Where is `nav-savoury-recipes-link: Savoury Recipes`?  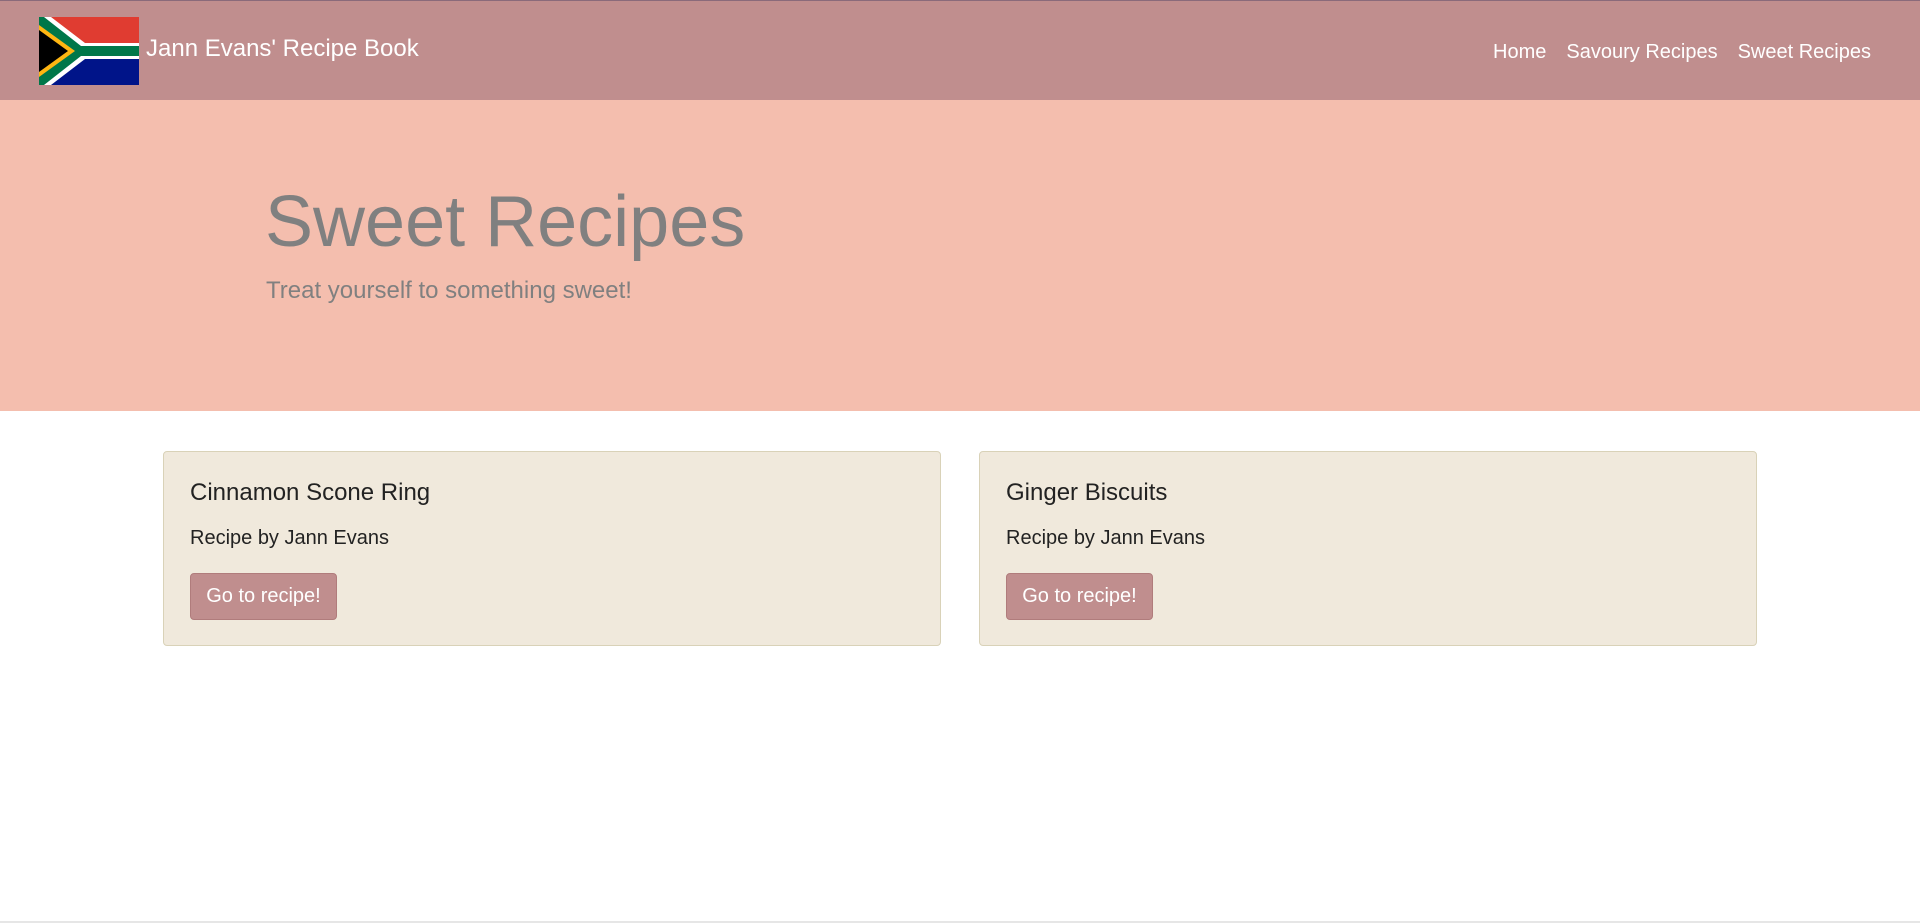
nav-savoury-recipes-link: Savoury Recipes is located at coordinates (1641, 52).